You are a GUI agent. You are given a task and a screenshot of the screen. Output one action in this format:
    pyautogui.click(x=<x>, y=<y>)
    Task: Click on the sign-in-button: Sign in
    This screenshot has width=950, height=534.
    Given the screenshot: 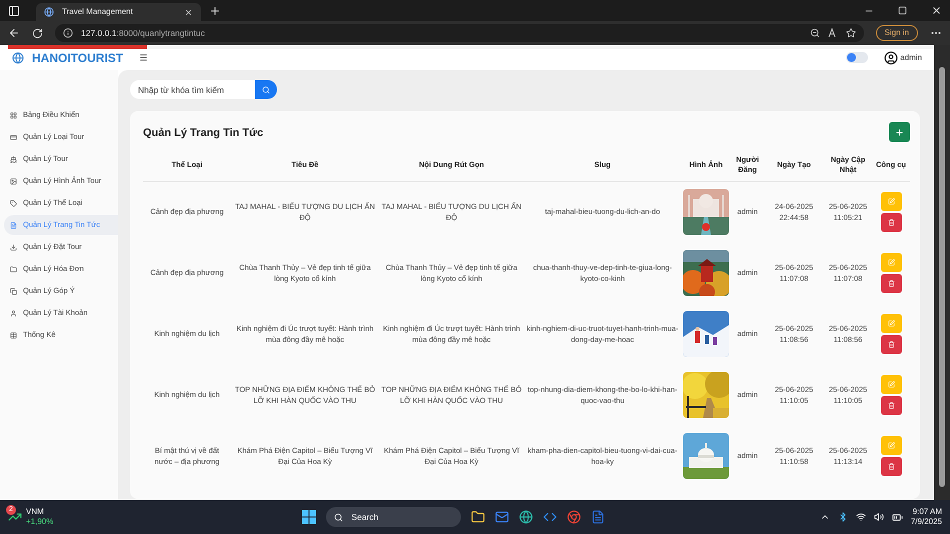 What is the action you would take?
    pyautogui.click(x=897, y=33)
    